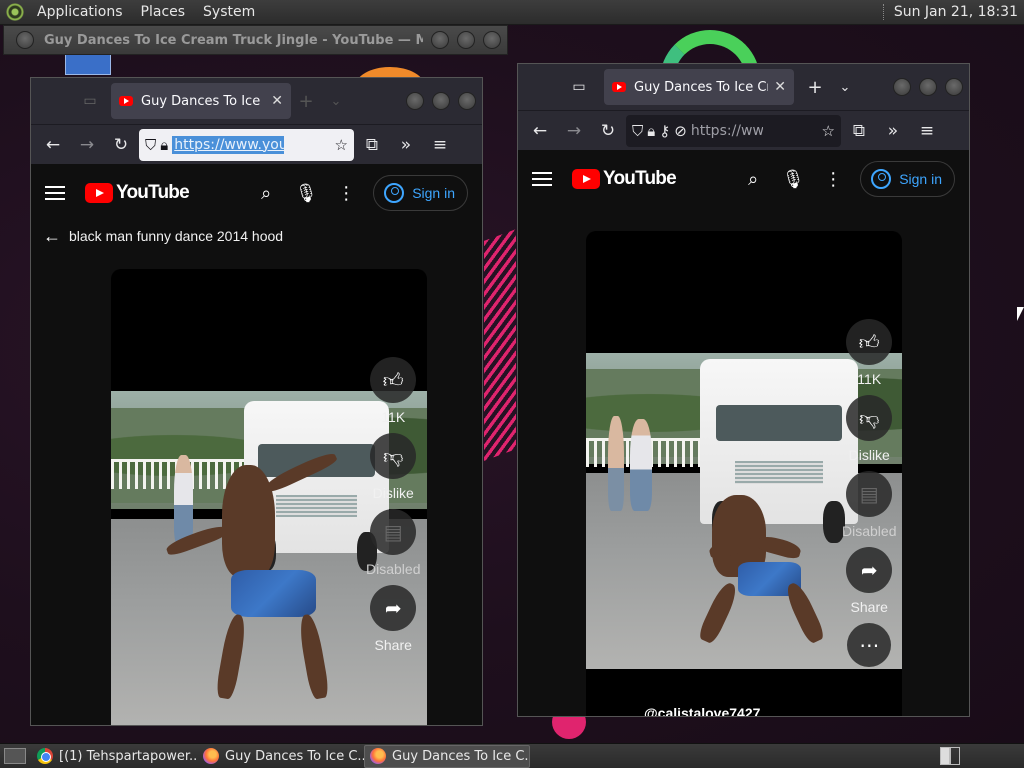 Image resolution: width=1024 pixels, height=768 pixels. What do you see at coordinates (1020, 314) in the screenshot?
I see `mouse-cursor-icon` at bounding box center [1020, 314].